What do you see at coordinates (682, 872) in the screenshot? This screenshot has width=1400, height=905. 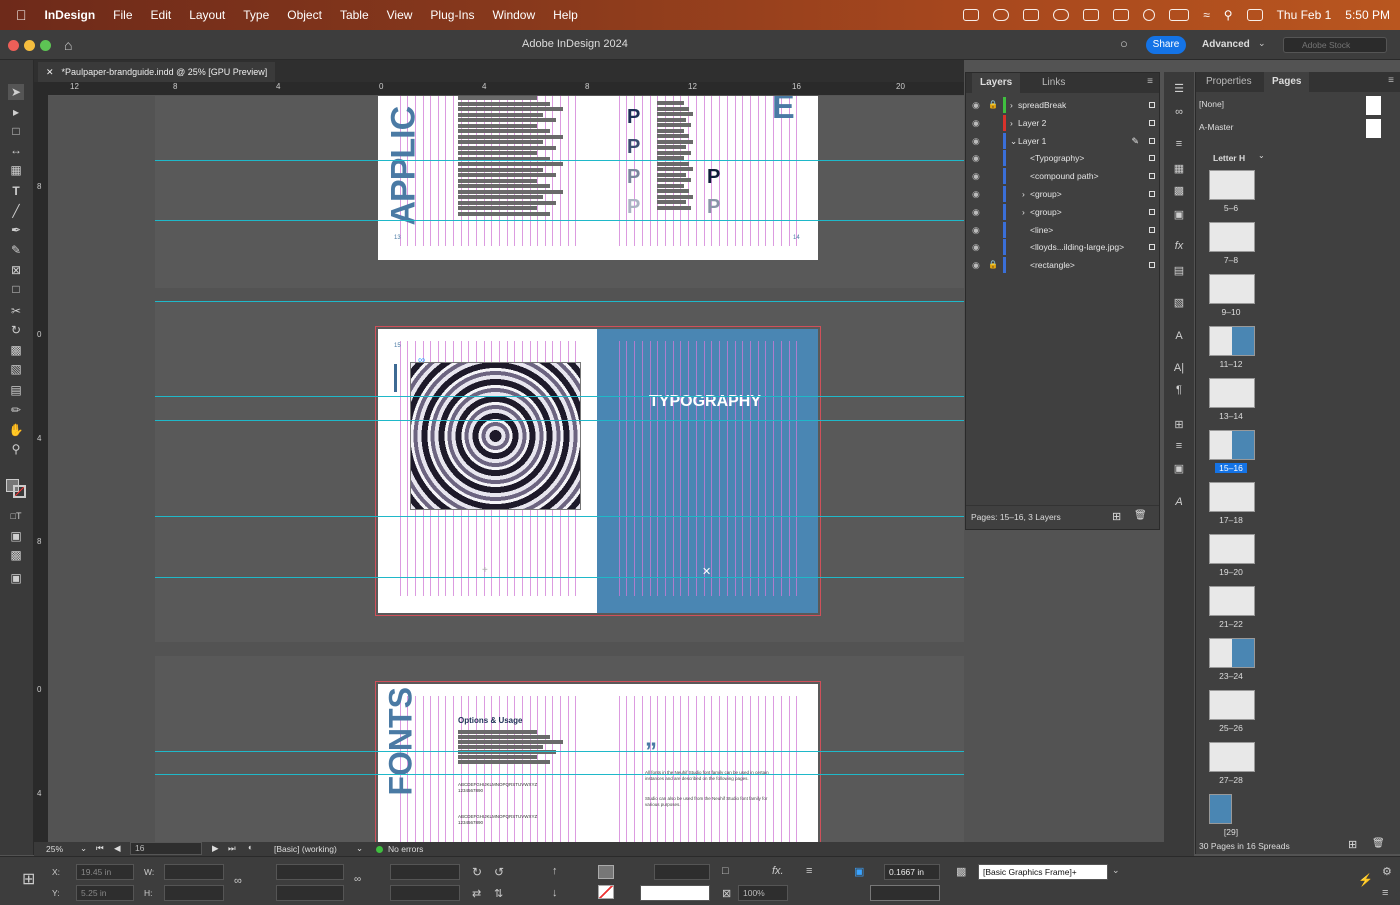 I see `stroke-weight-field` at bounding box center [682, 872].